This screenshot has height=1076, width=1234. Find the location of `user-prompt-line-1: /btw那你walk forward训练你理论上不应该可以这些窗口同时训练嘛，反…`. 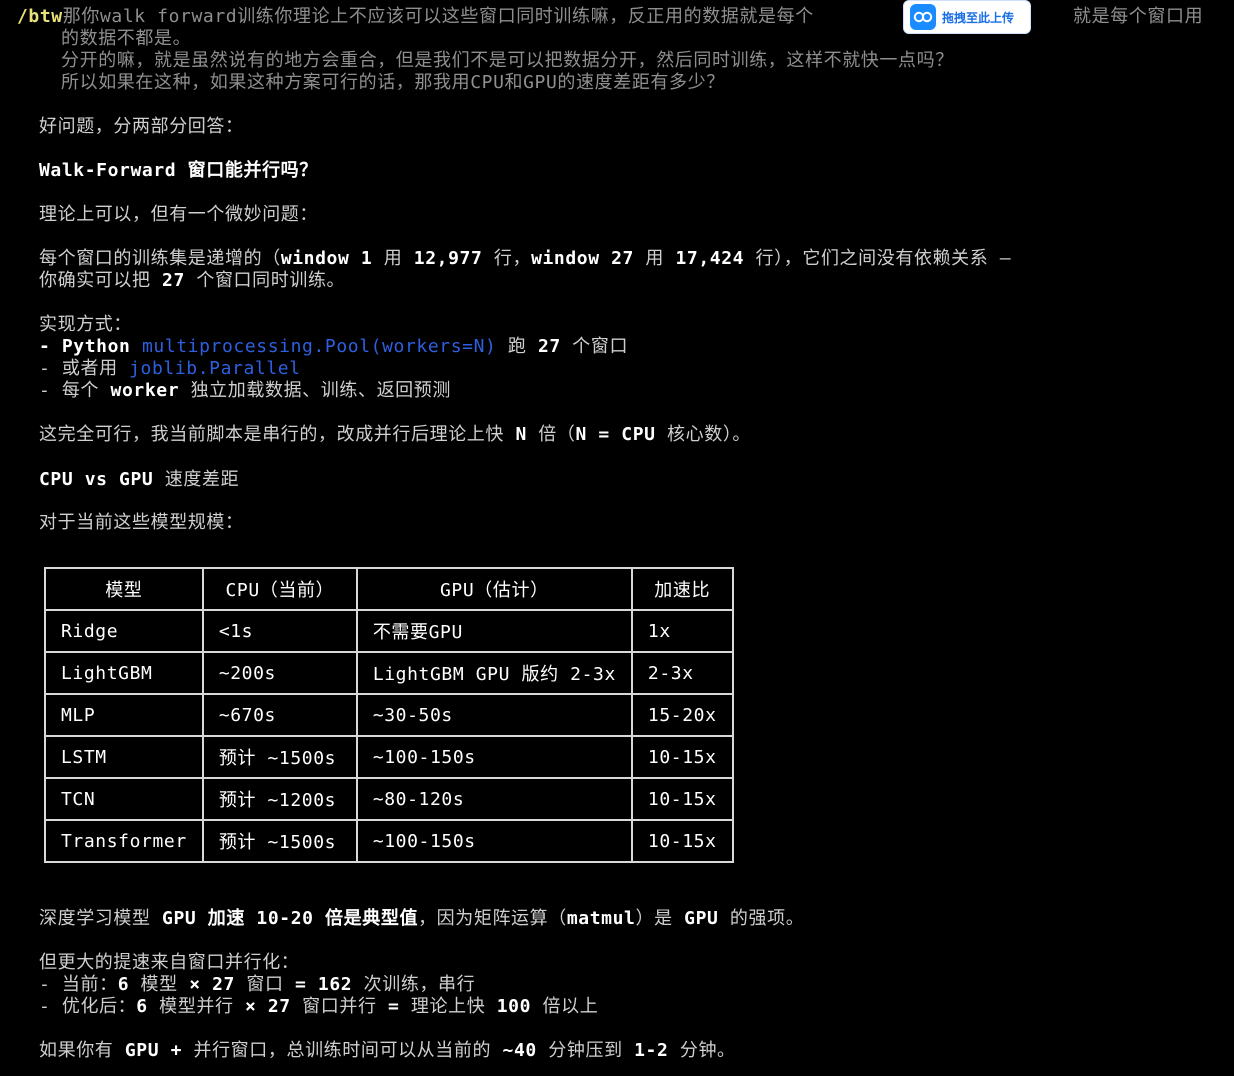

user-prompt-line-1: /btw那你walk forward训练你理论上不应该可以这些窗口同时训练嘛，反… is located at coordinates (415, 17).